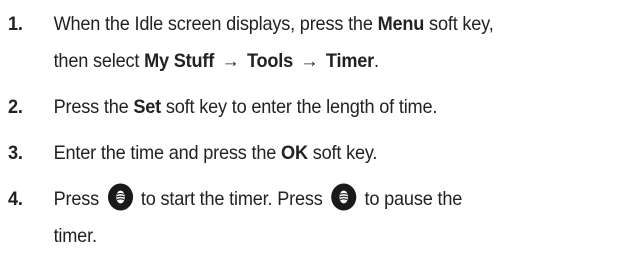  I want to click on step-number: 3., so click(15, 153).